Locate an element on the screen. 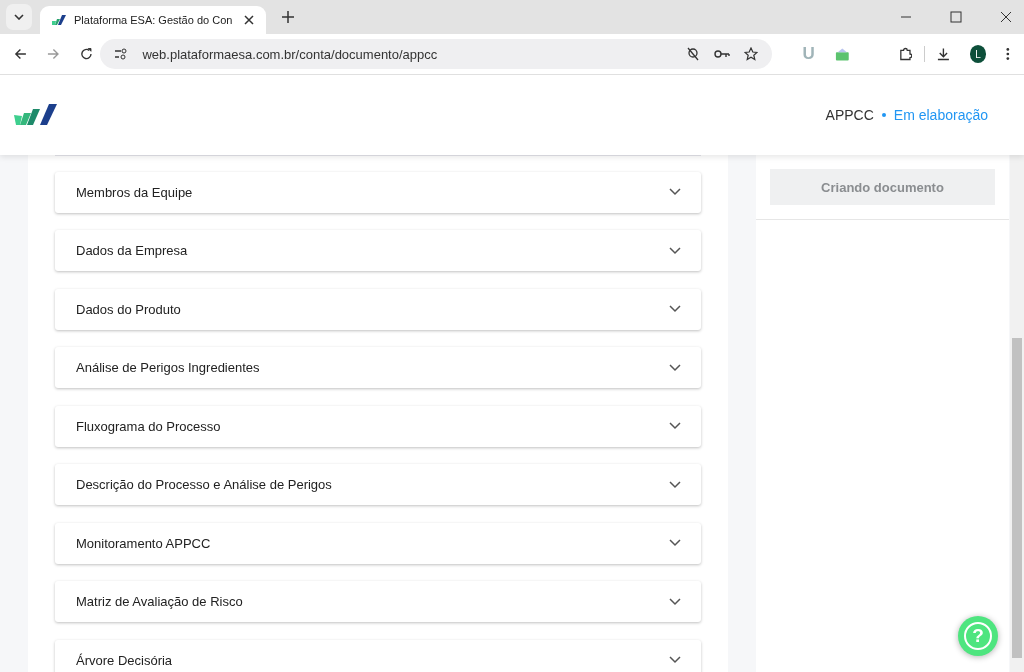  scrollbar-thumb is located at coordinates (1017, 498).